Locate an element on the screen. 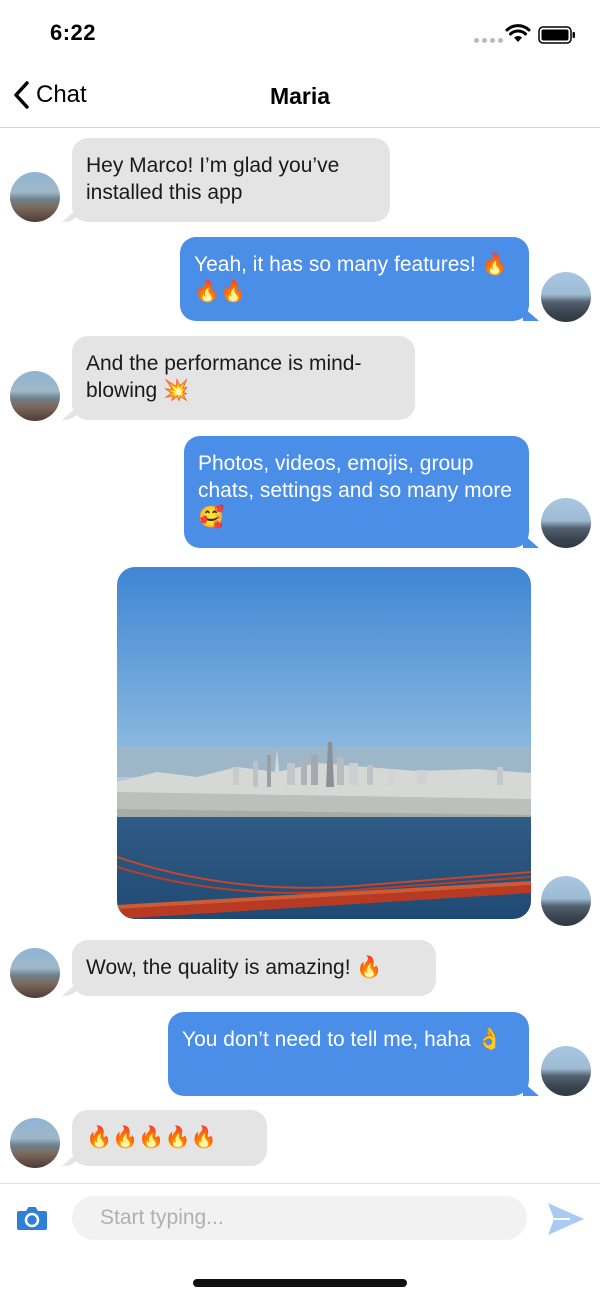 The width and height of the screenshot is (600, 1299). navigation-bar: Chat Maria is located at coordinates (300, 100).